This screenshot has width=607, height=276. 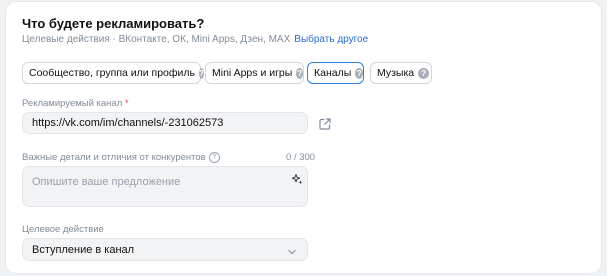 What do you see at coordinates (106, 182) in the screenshot?
I see `details-placeholder: Опишите ваше предложение` at bounding box center [106, 182].